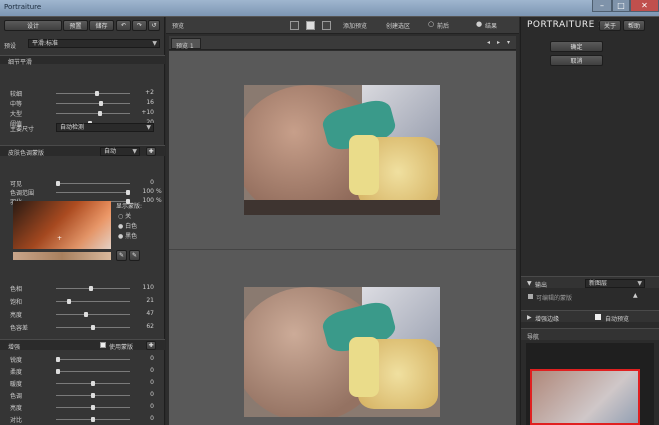 The width and height of the screenshot is (659, 425). Describe the element at coordinates (342, 150) in the screenshot. I see `baby-photo-before` at that location.